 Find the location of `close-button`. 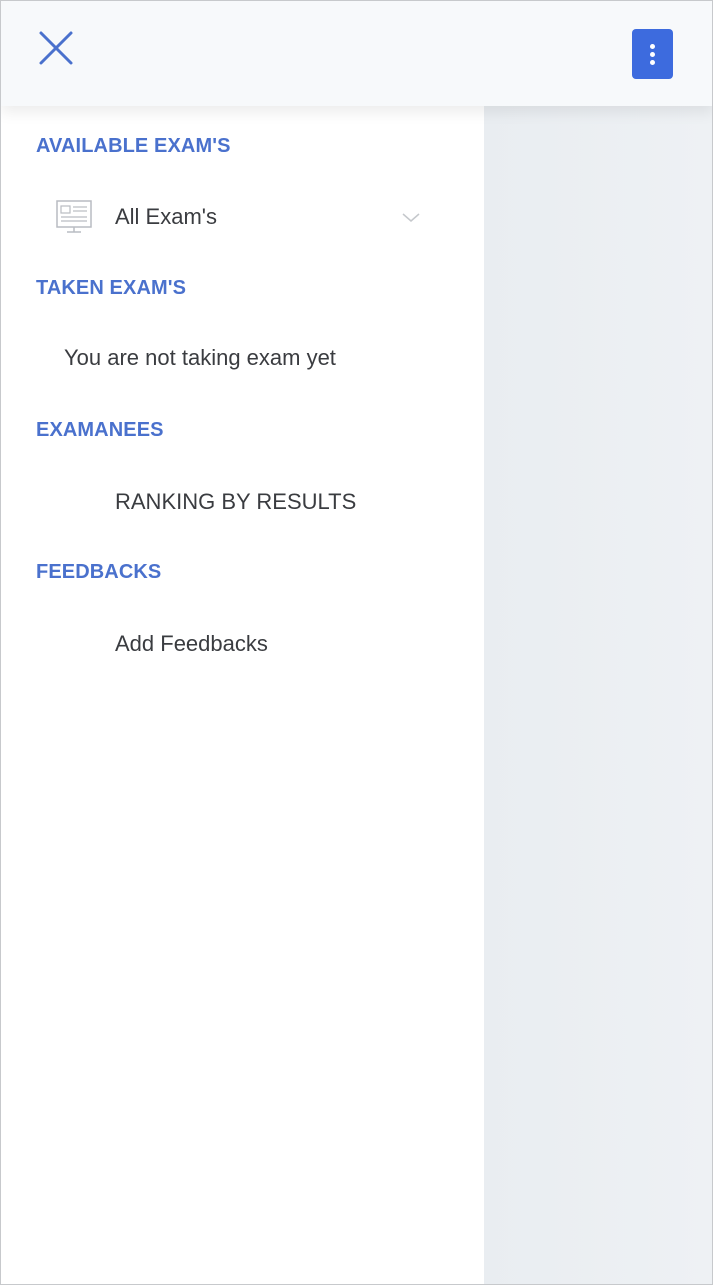

close-button is located at coordinates (56, 48).